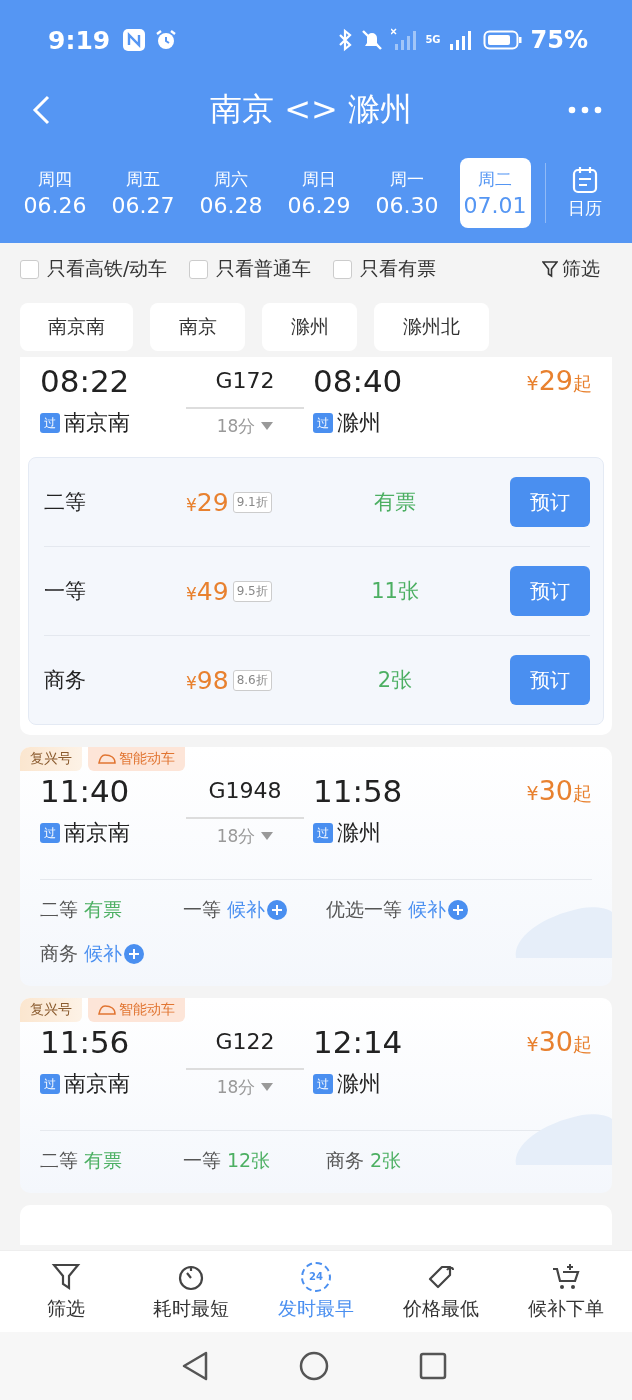  I want to click on clock-badge: 24, so click(316, 1276).